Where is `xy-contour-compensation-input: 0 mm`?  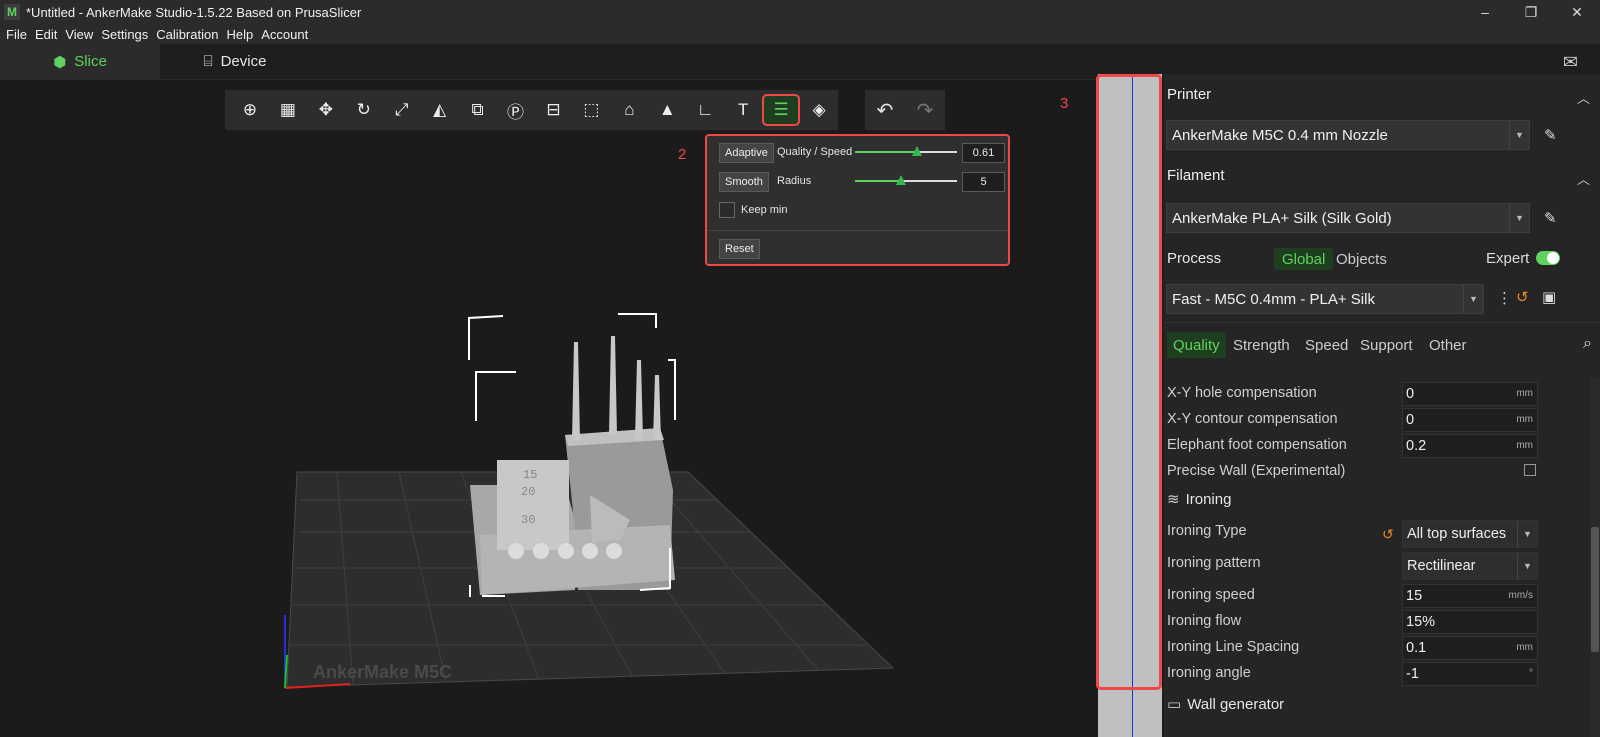
xy-contour-compensation-input: 0 mm is located at coordinates (1470, 420).